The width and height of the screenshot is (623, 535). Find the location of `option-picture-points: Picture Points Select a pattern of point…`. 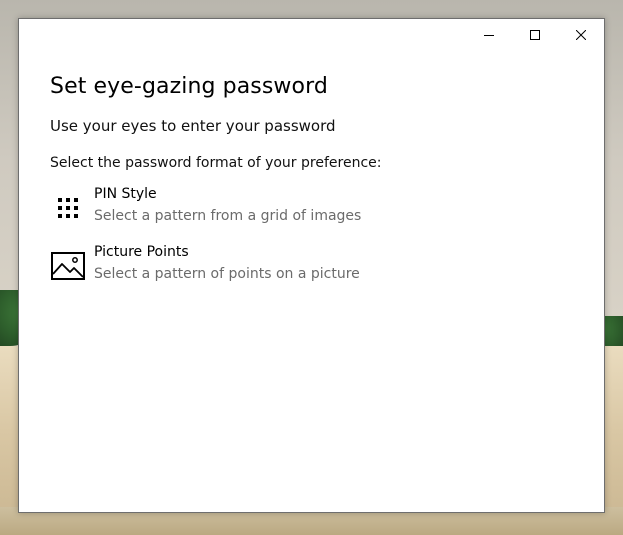

option-picture-points: Picture Points Select a pattern of point… is located at coordinates (260, 268).